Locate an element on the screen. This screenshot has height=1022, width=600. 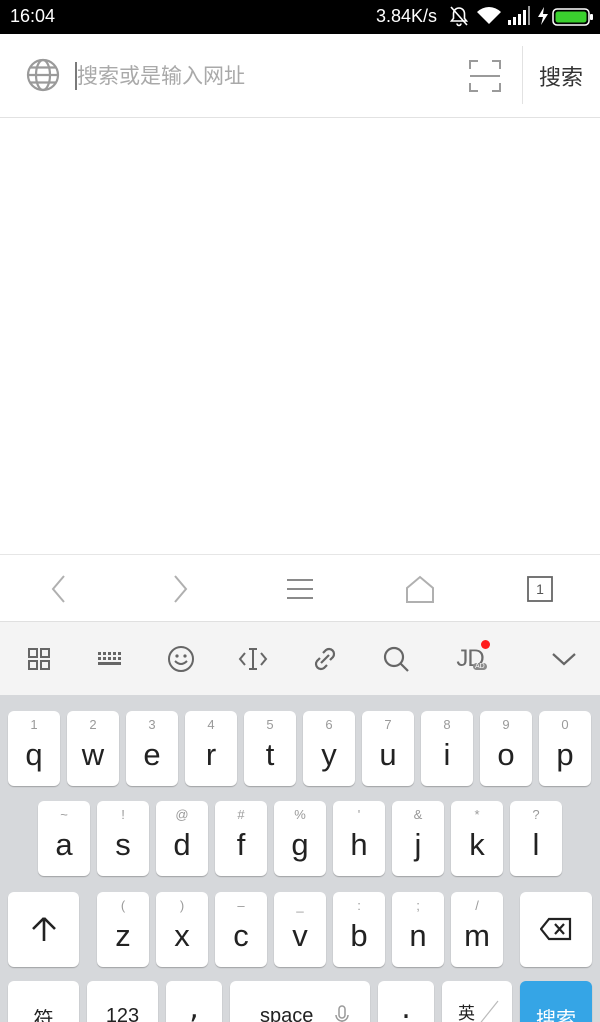
key-p: 0p is located at coordinates (565, 748).